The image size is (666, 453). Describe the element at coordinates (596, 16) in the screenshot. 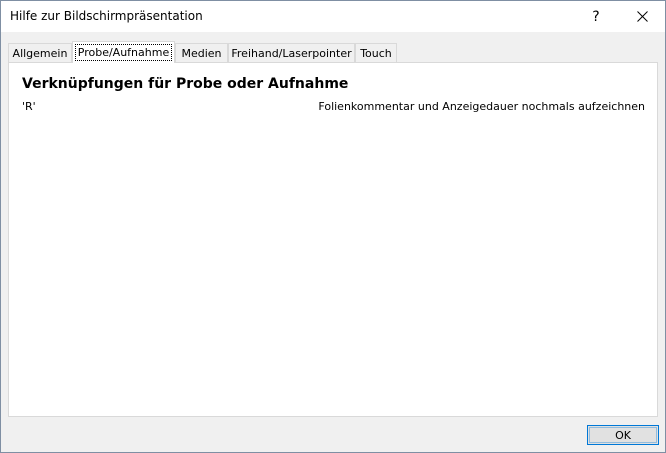

I see `help-button: ?` at that location.